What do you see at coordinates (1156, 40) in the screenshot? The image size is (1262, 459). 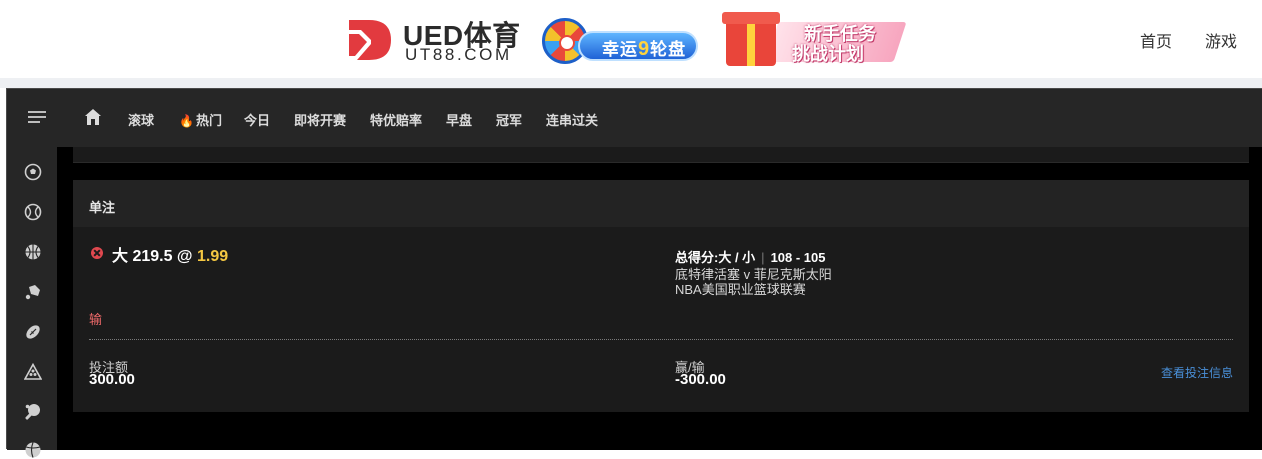 I see `nav-home-link: 首页` at bounding box center [1156, 40].